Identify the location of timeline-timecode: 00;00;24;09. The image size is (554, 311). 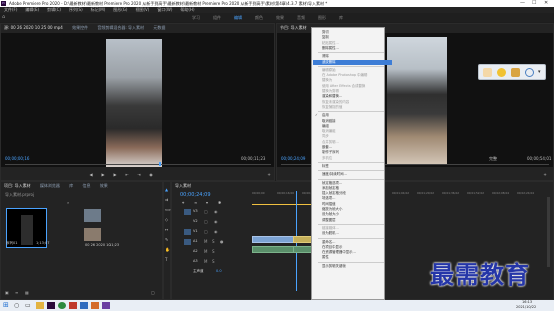
(195, 195).